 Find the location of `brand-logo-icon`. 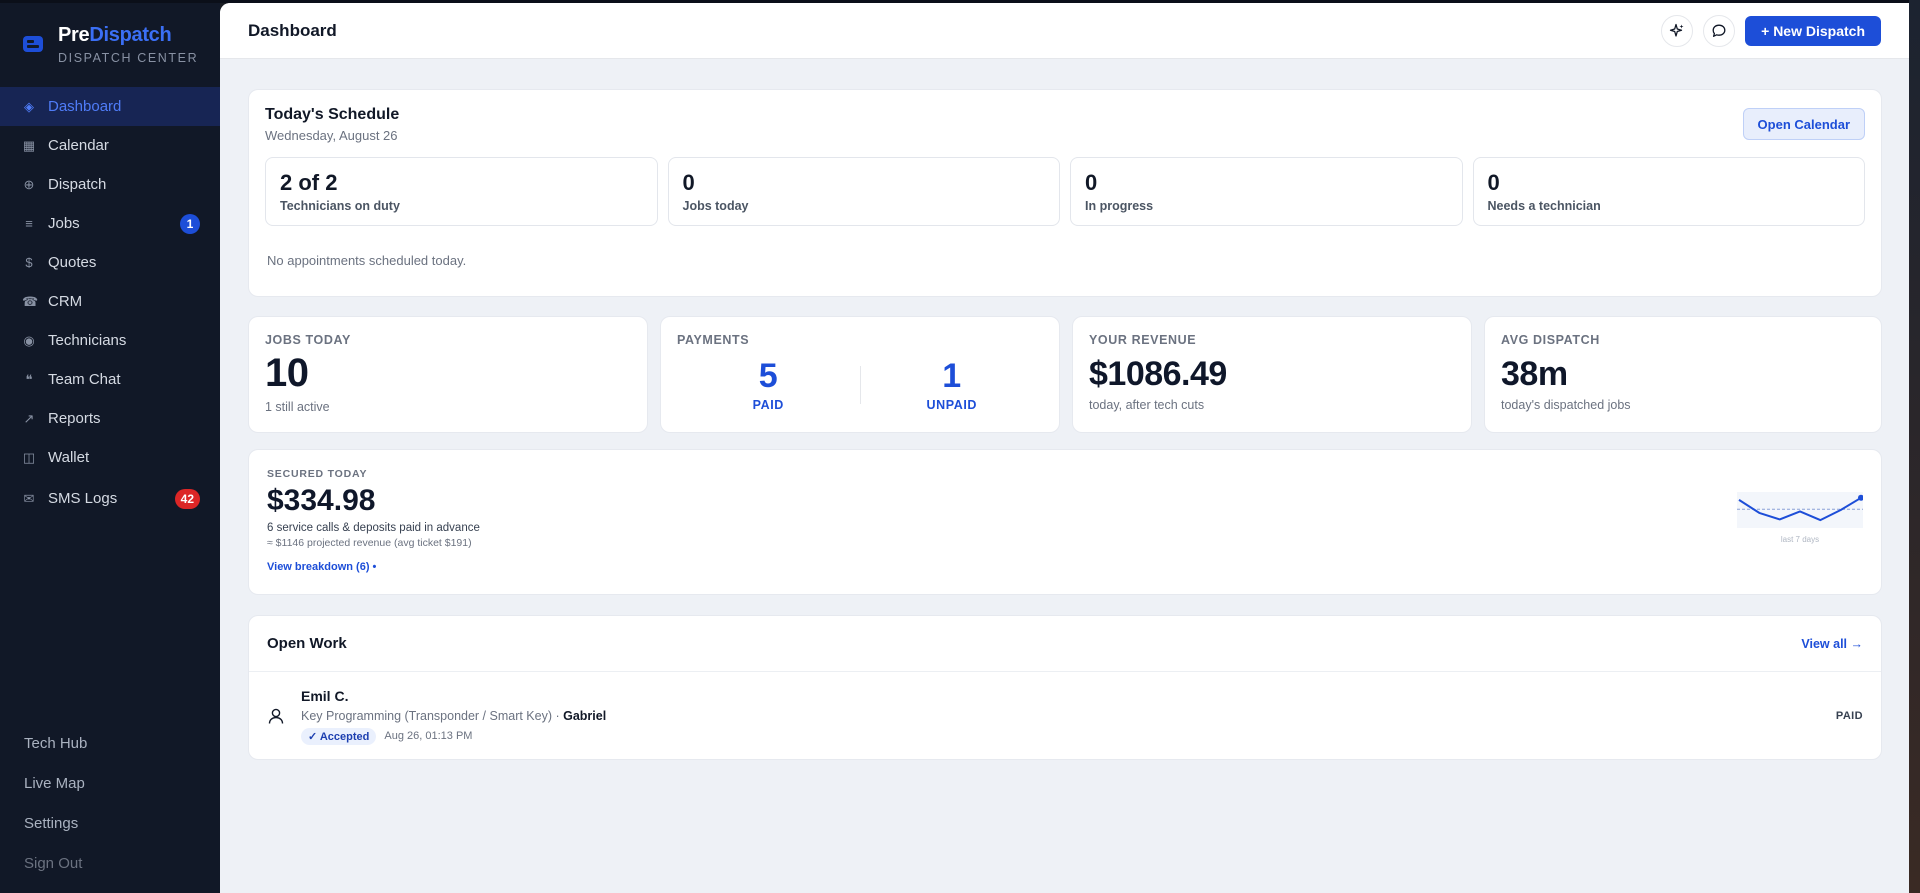

brand-logo-icon is located at coordinates (33, 44).